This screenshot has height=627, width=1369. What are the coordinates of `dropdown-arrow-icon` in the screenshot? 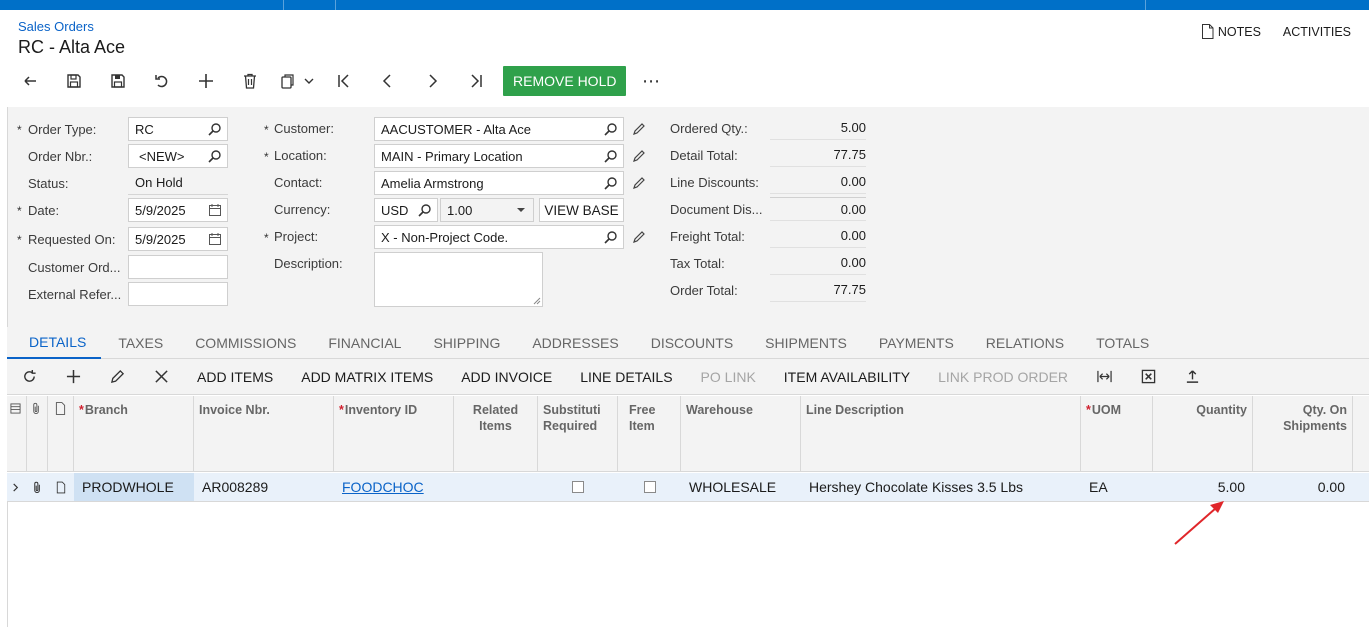 It's located at (521, 210).